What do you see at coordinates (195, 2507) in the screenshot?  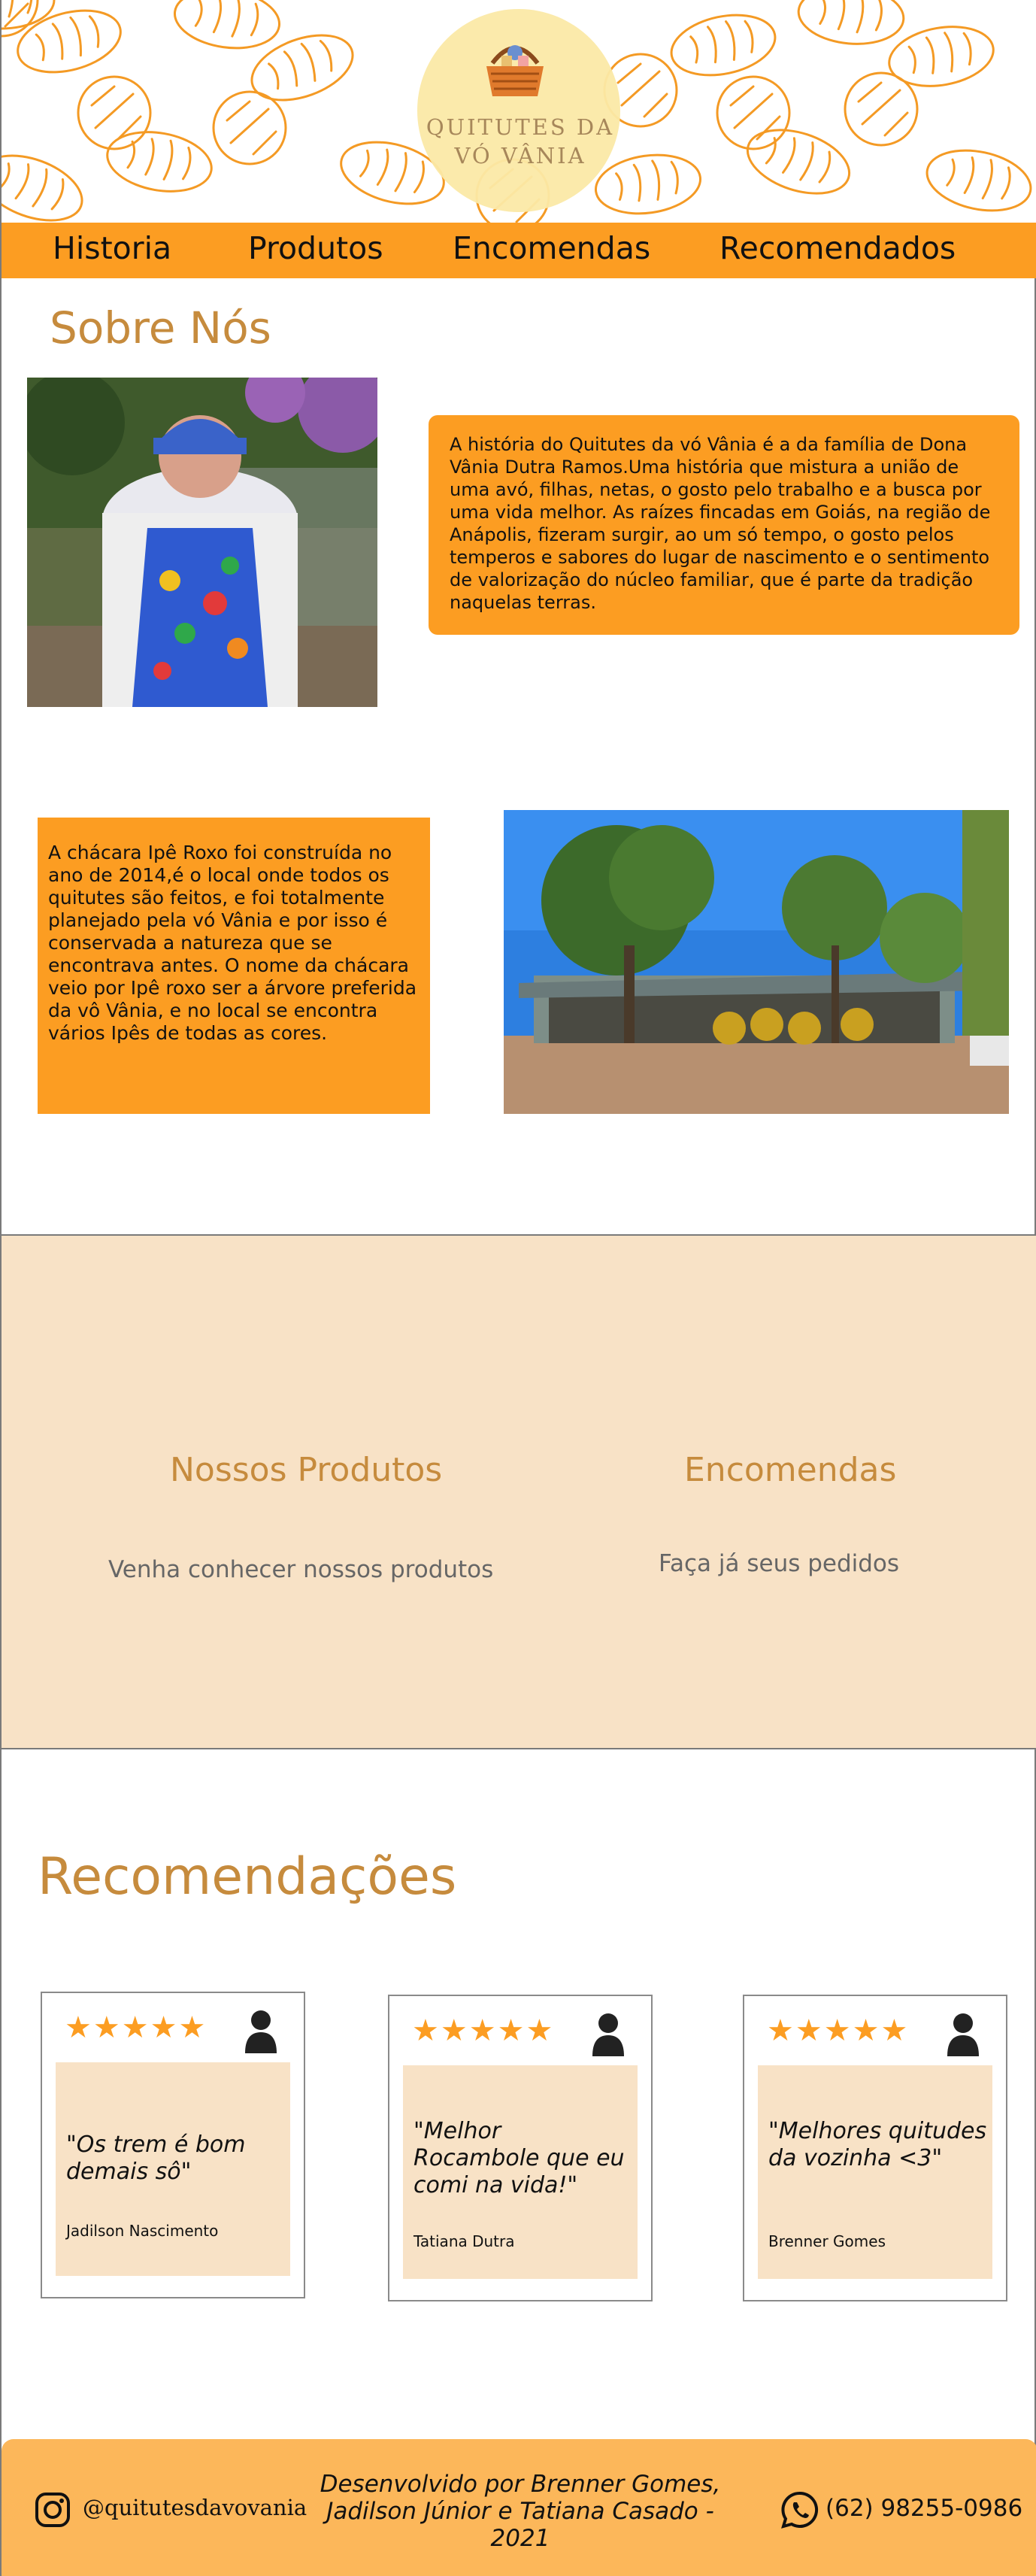 I see `instagram-handle: @quitutesdavovania` at bounding box center [195, 2507].